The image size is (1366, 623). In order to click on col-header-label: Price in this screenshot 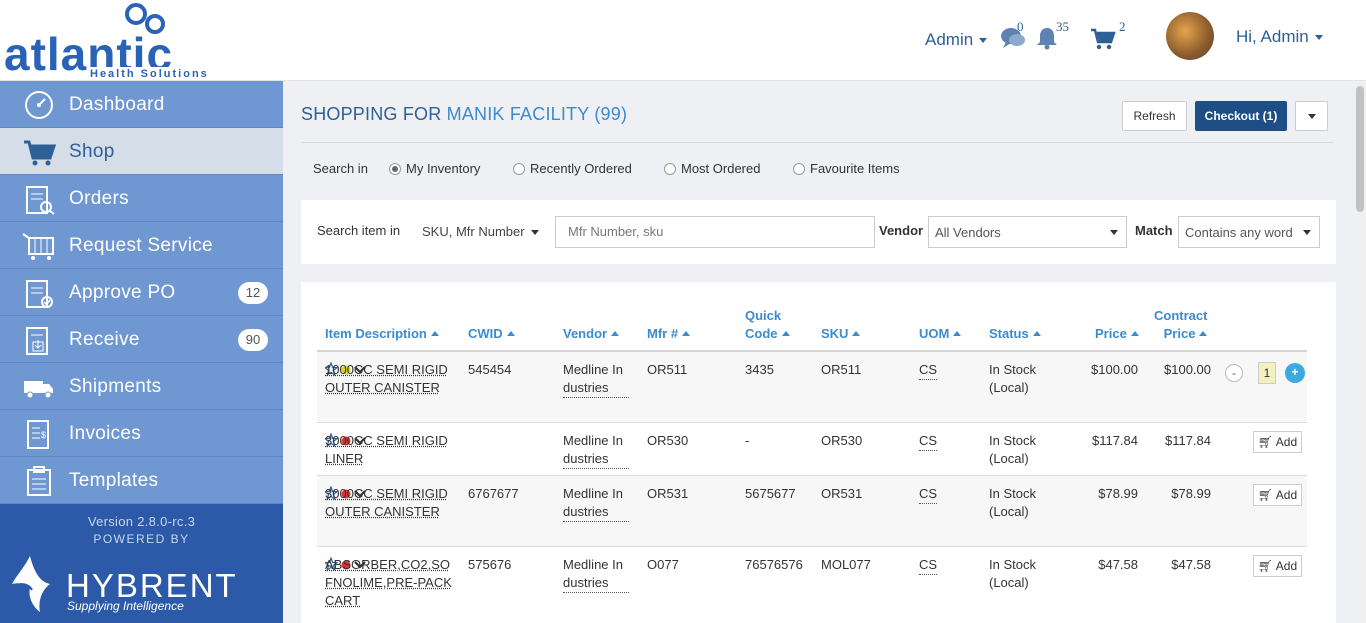, I will do `click(1111, 333)`.